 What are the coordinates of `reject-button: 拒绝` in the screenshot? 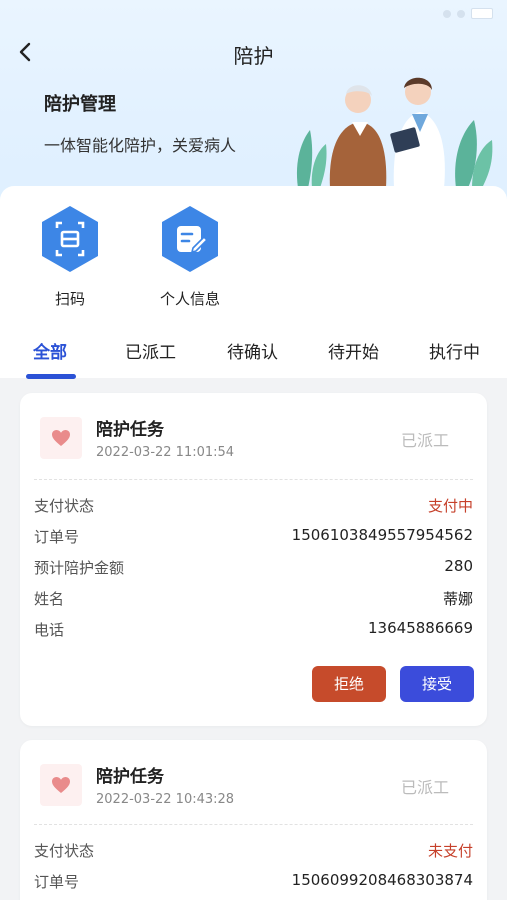 It's located at (349, 684).